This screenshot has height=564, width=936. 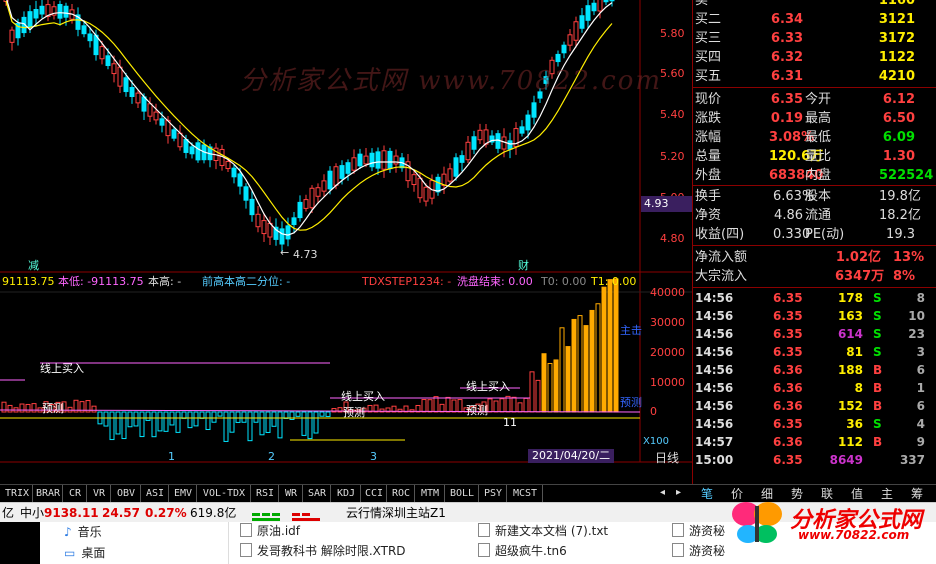 I want to click on indicator-tab-vr: VR, so click(x=99, y=494).